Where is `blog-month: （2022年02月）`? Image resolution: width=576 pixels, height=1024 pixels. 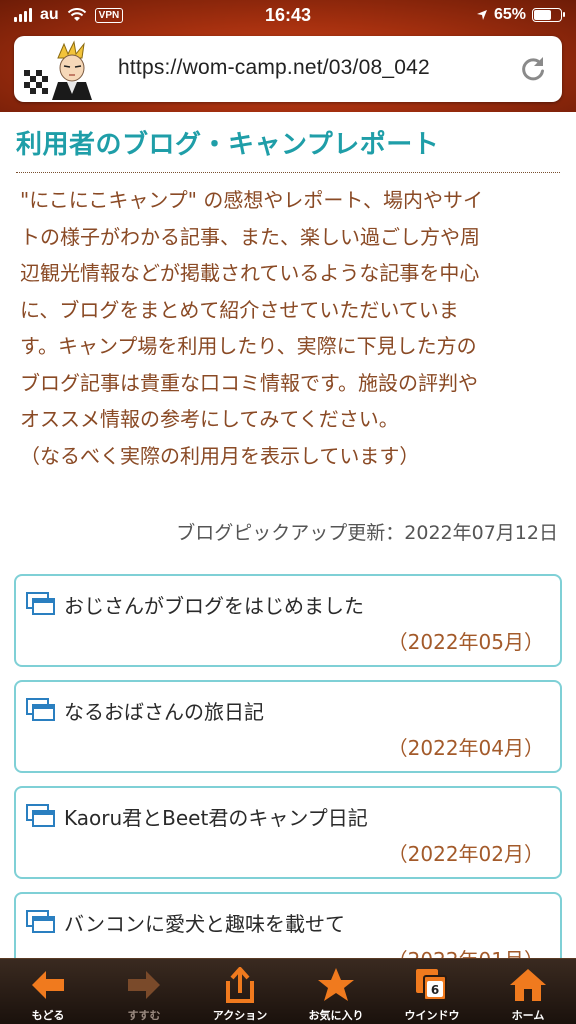 blog-month: （2022年02月） is located at coordinates (465, 854).